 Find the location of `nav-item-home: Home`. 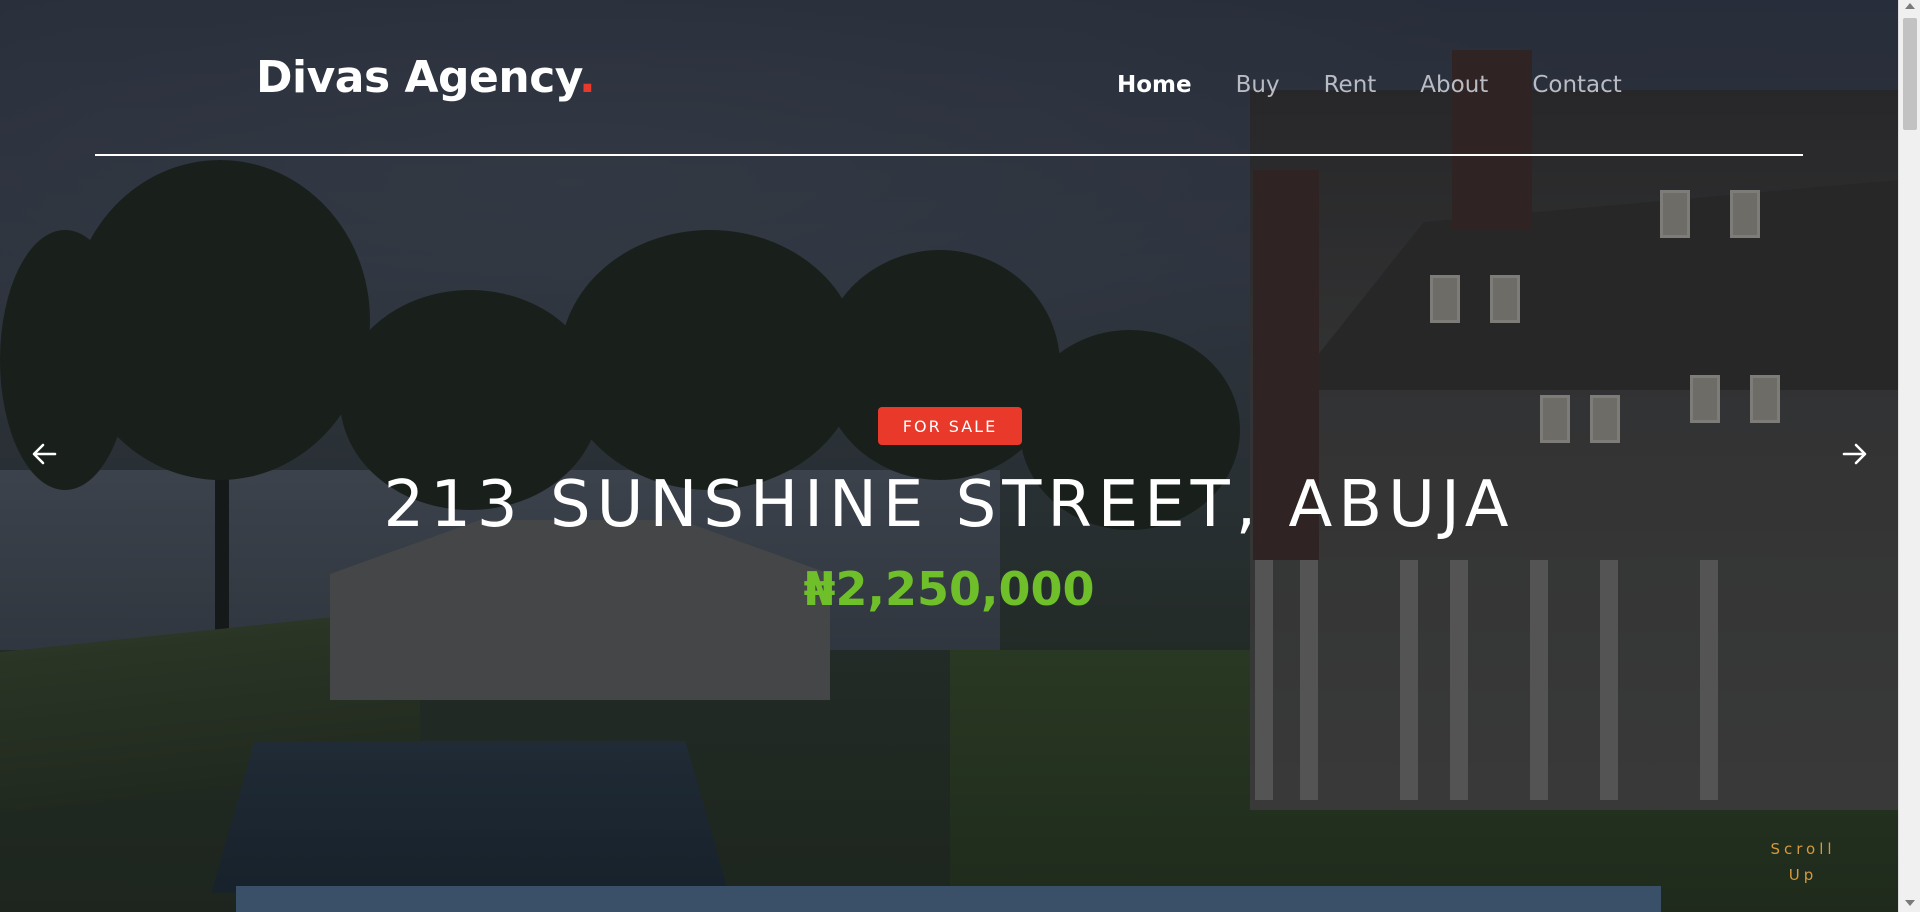

nav-item-home: Home is located at coordinates (1154, 85).